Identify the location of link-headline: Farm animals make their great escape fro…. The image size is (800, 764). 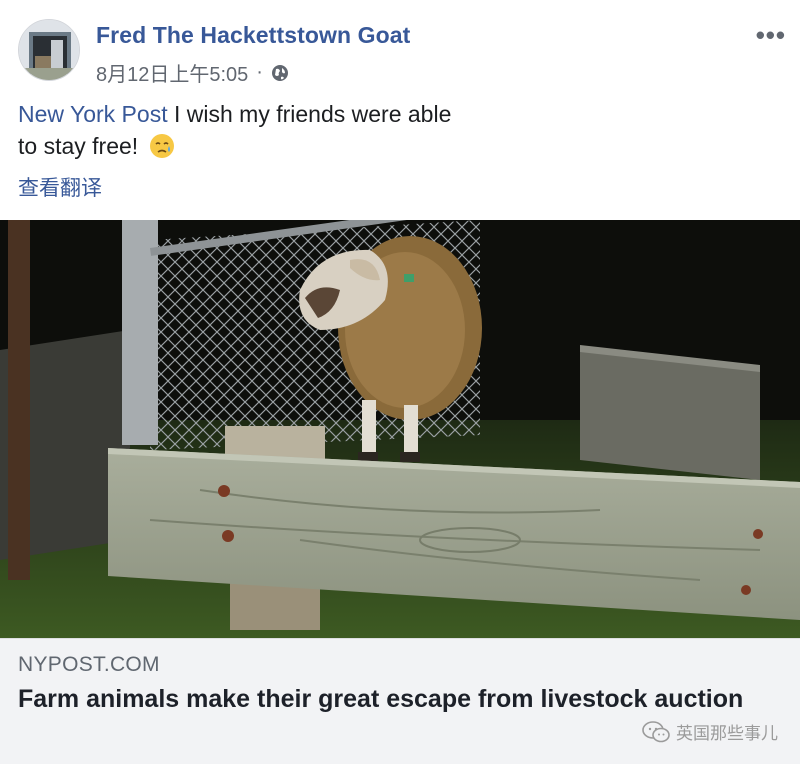
(388, 699).